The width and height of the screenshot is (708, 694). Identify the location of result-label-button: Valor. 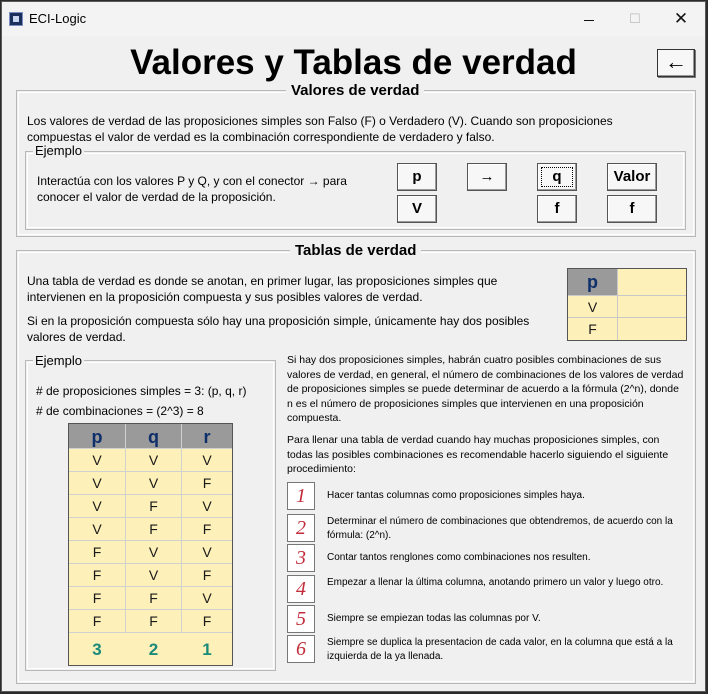
(632, 177).